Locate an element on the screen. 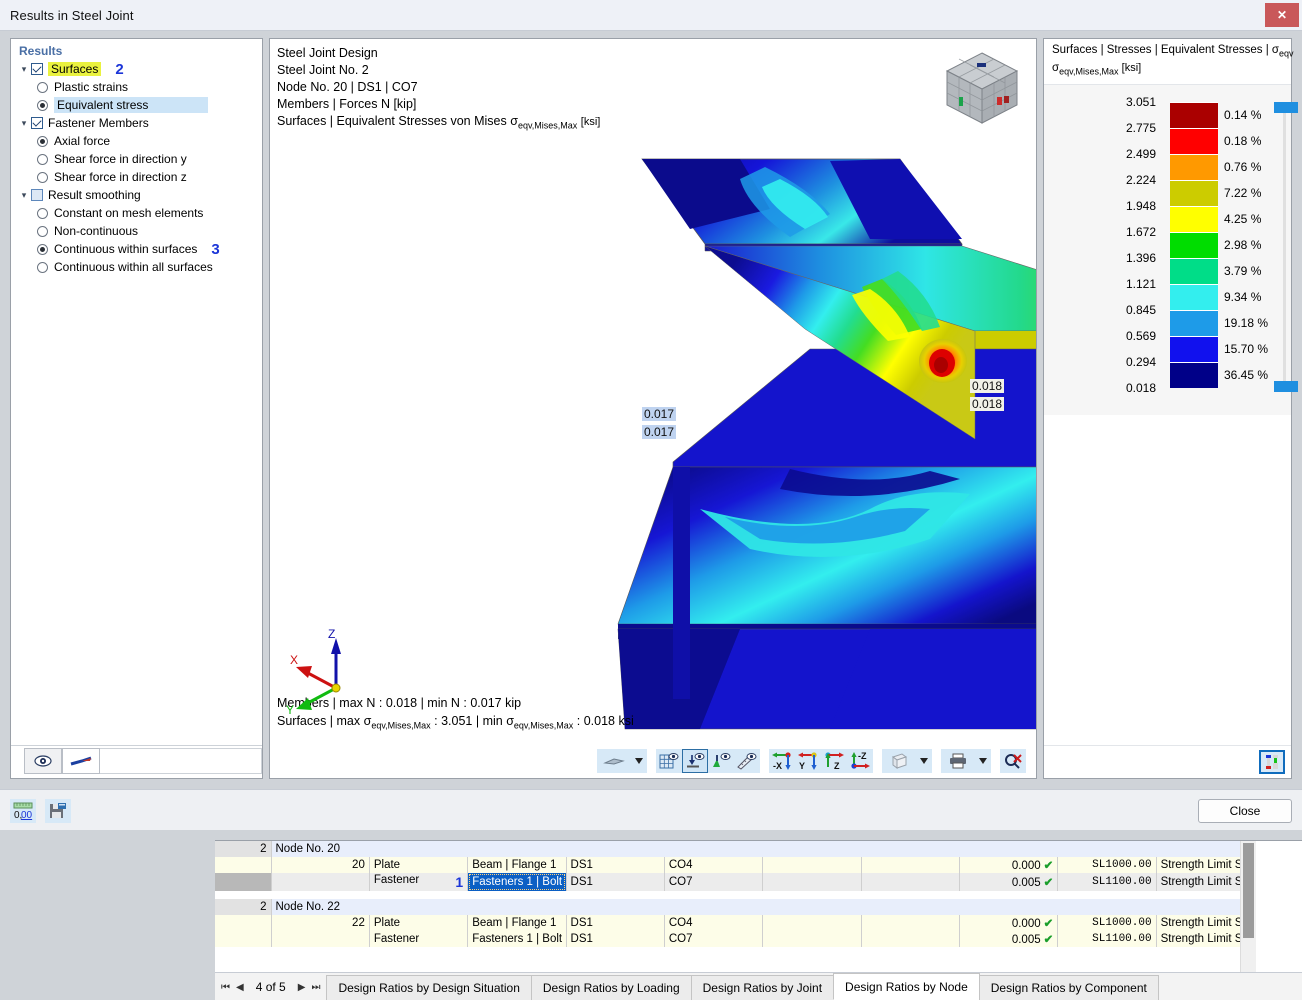  render-mode-dropdown is located at coordinates (639, 761).